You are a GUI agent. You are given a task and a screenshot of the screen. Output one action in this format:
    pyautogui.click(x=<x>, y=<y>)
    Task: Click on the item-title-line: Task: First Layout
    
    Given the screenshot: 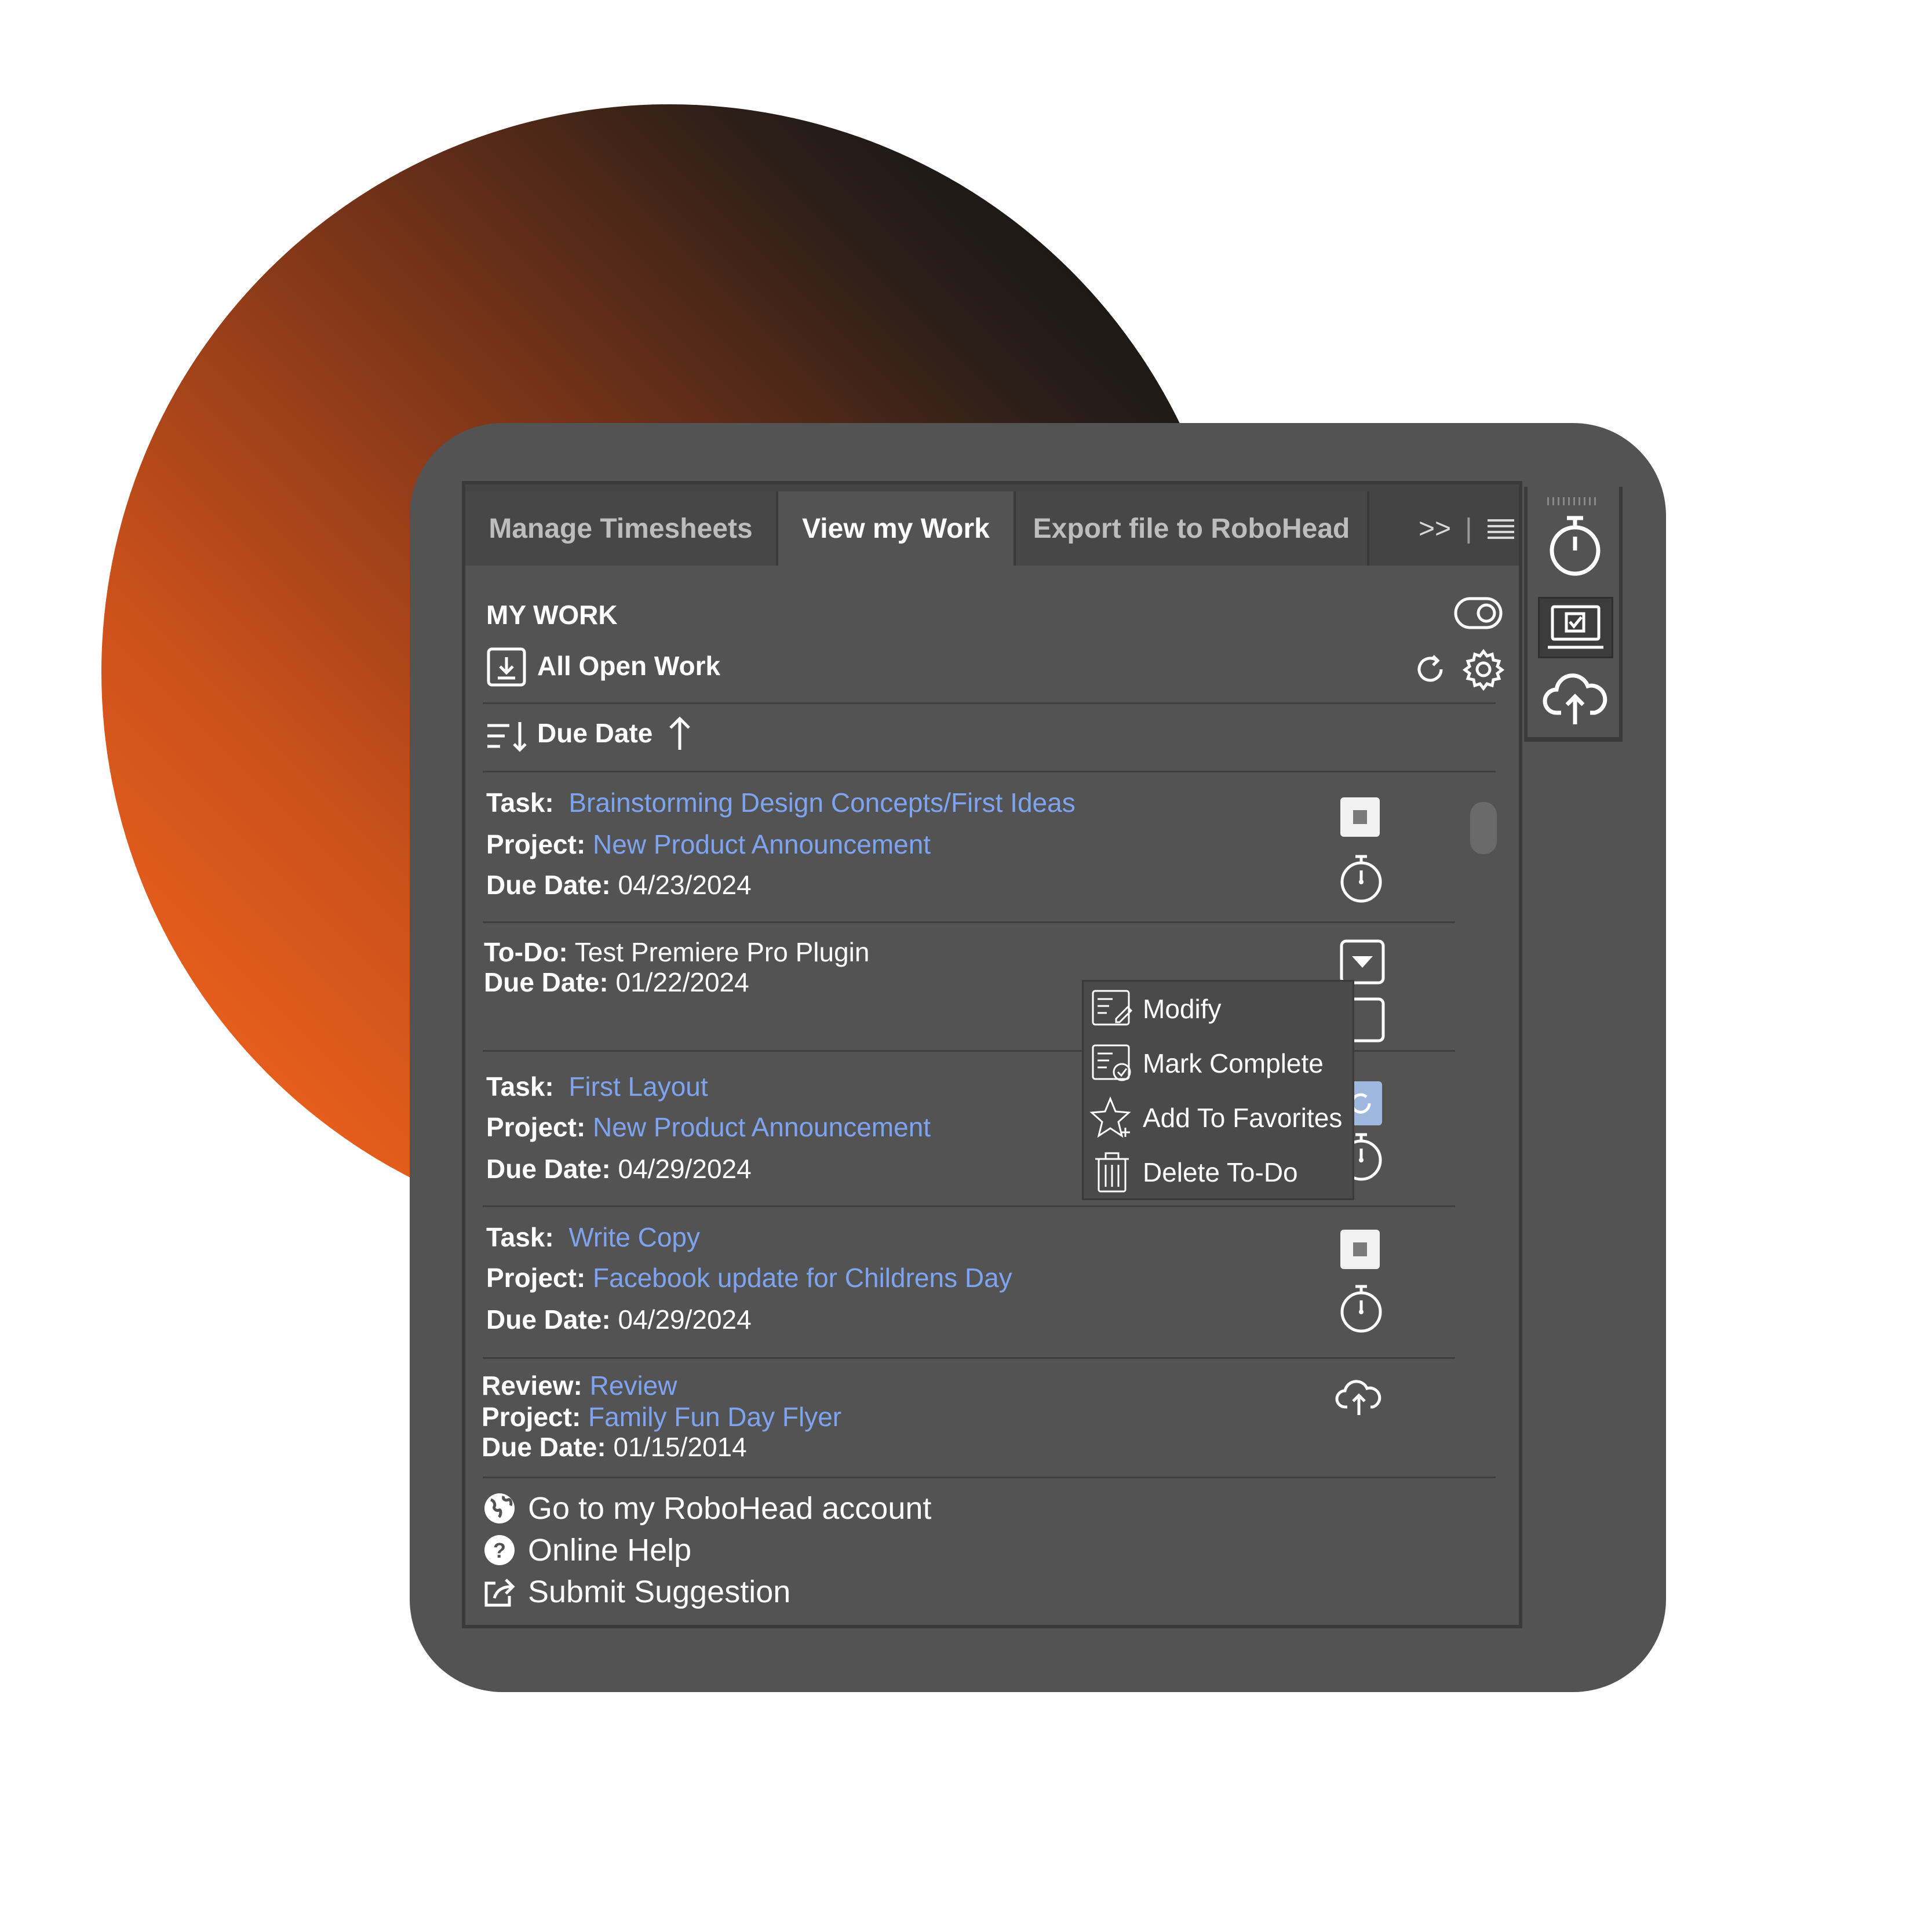 What is the action you would take?
    pyautogui.click(x=597, y=1086)
    